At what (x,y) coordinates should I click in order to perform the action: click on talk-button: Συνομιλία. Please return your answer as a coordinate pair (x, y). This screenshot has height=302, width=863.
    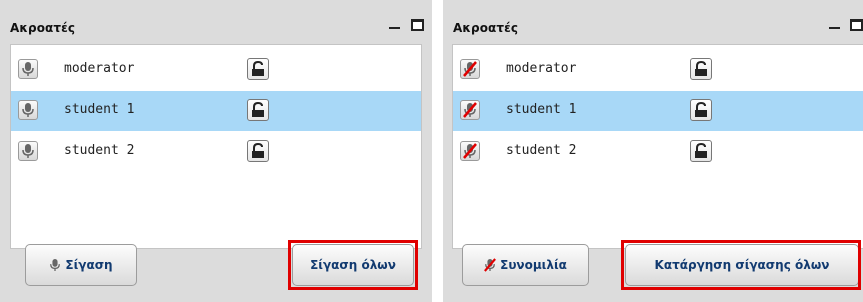
    Looking at the image, I should click on (525, 265).